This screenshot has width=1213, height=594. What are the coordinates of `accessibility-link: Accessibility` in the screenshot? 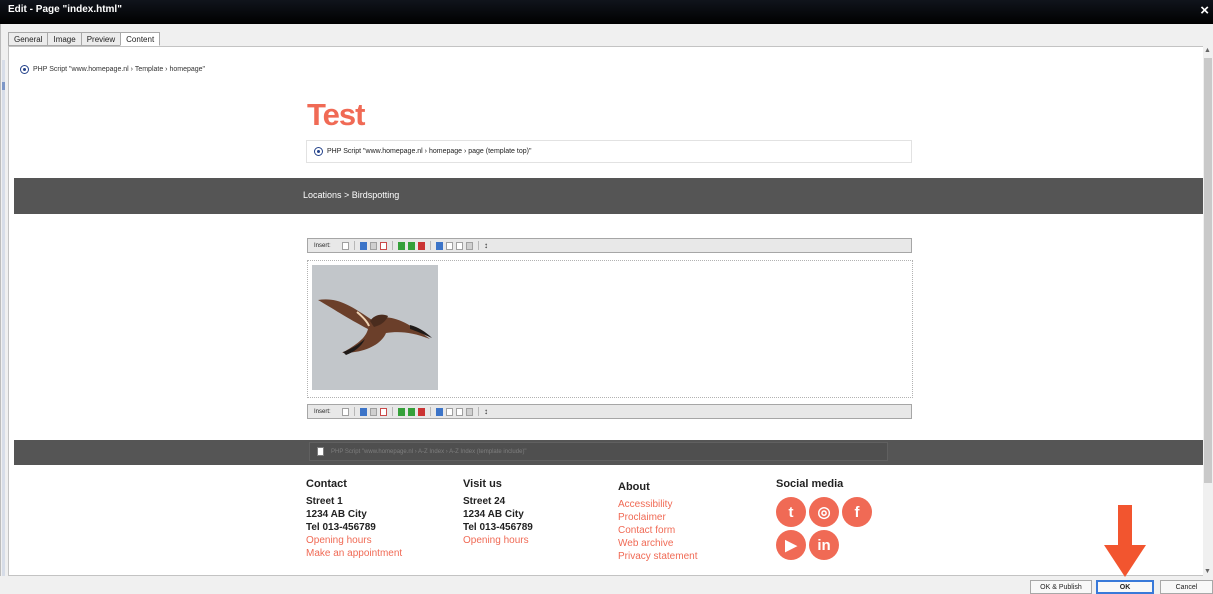 It's located at (657, 504).